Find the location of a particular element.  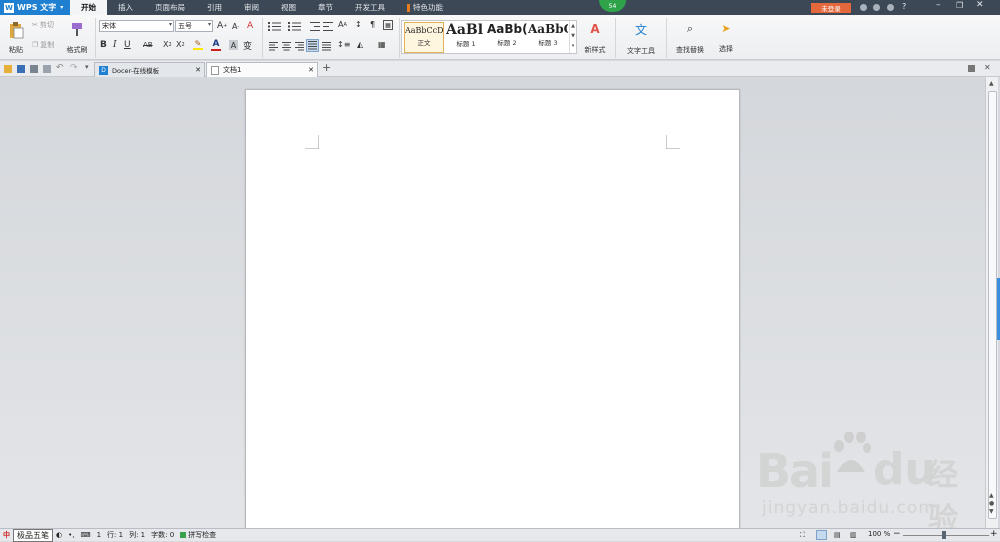

view-web-icon: ▥ is located at coordinates (853, 535).